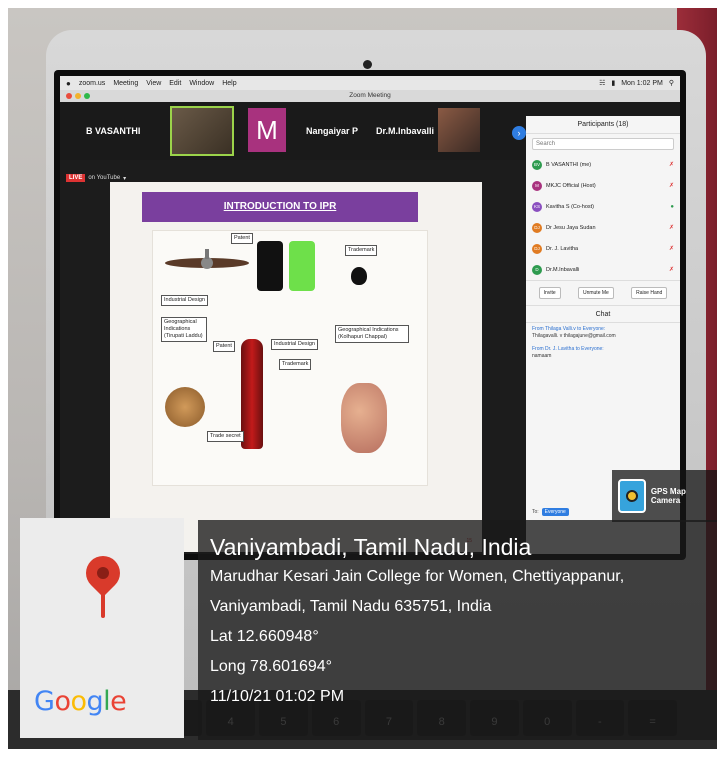 Image resolution: width=725 pixels, height=757 pixels. Describe the element at coordinates (277, 696) in the screenshot. I see `datetime: 11/10/21 01:02 PM` at that location.